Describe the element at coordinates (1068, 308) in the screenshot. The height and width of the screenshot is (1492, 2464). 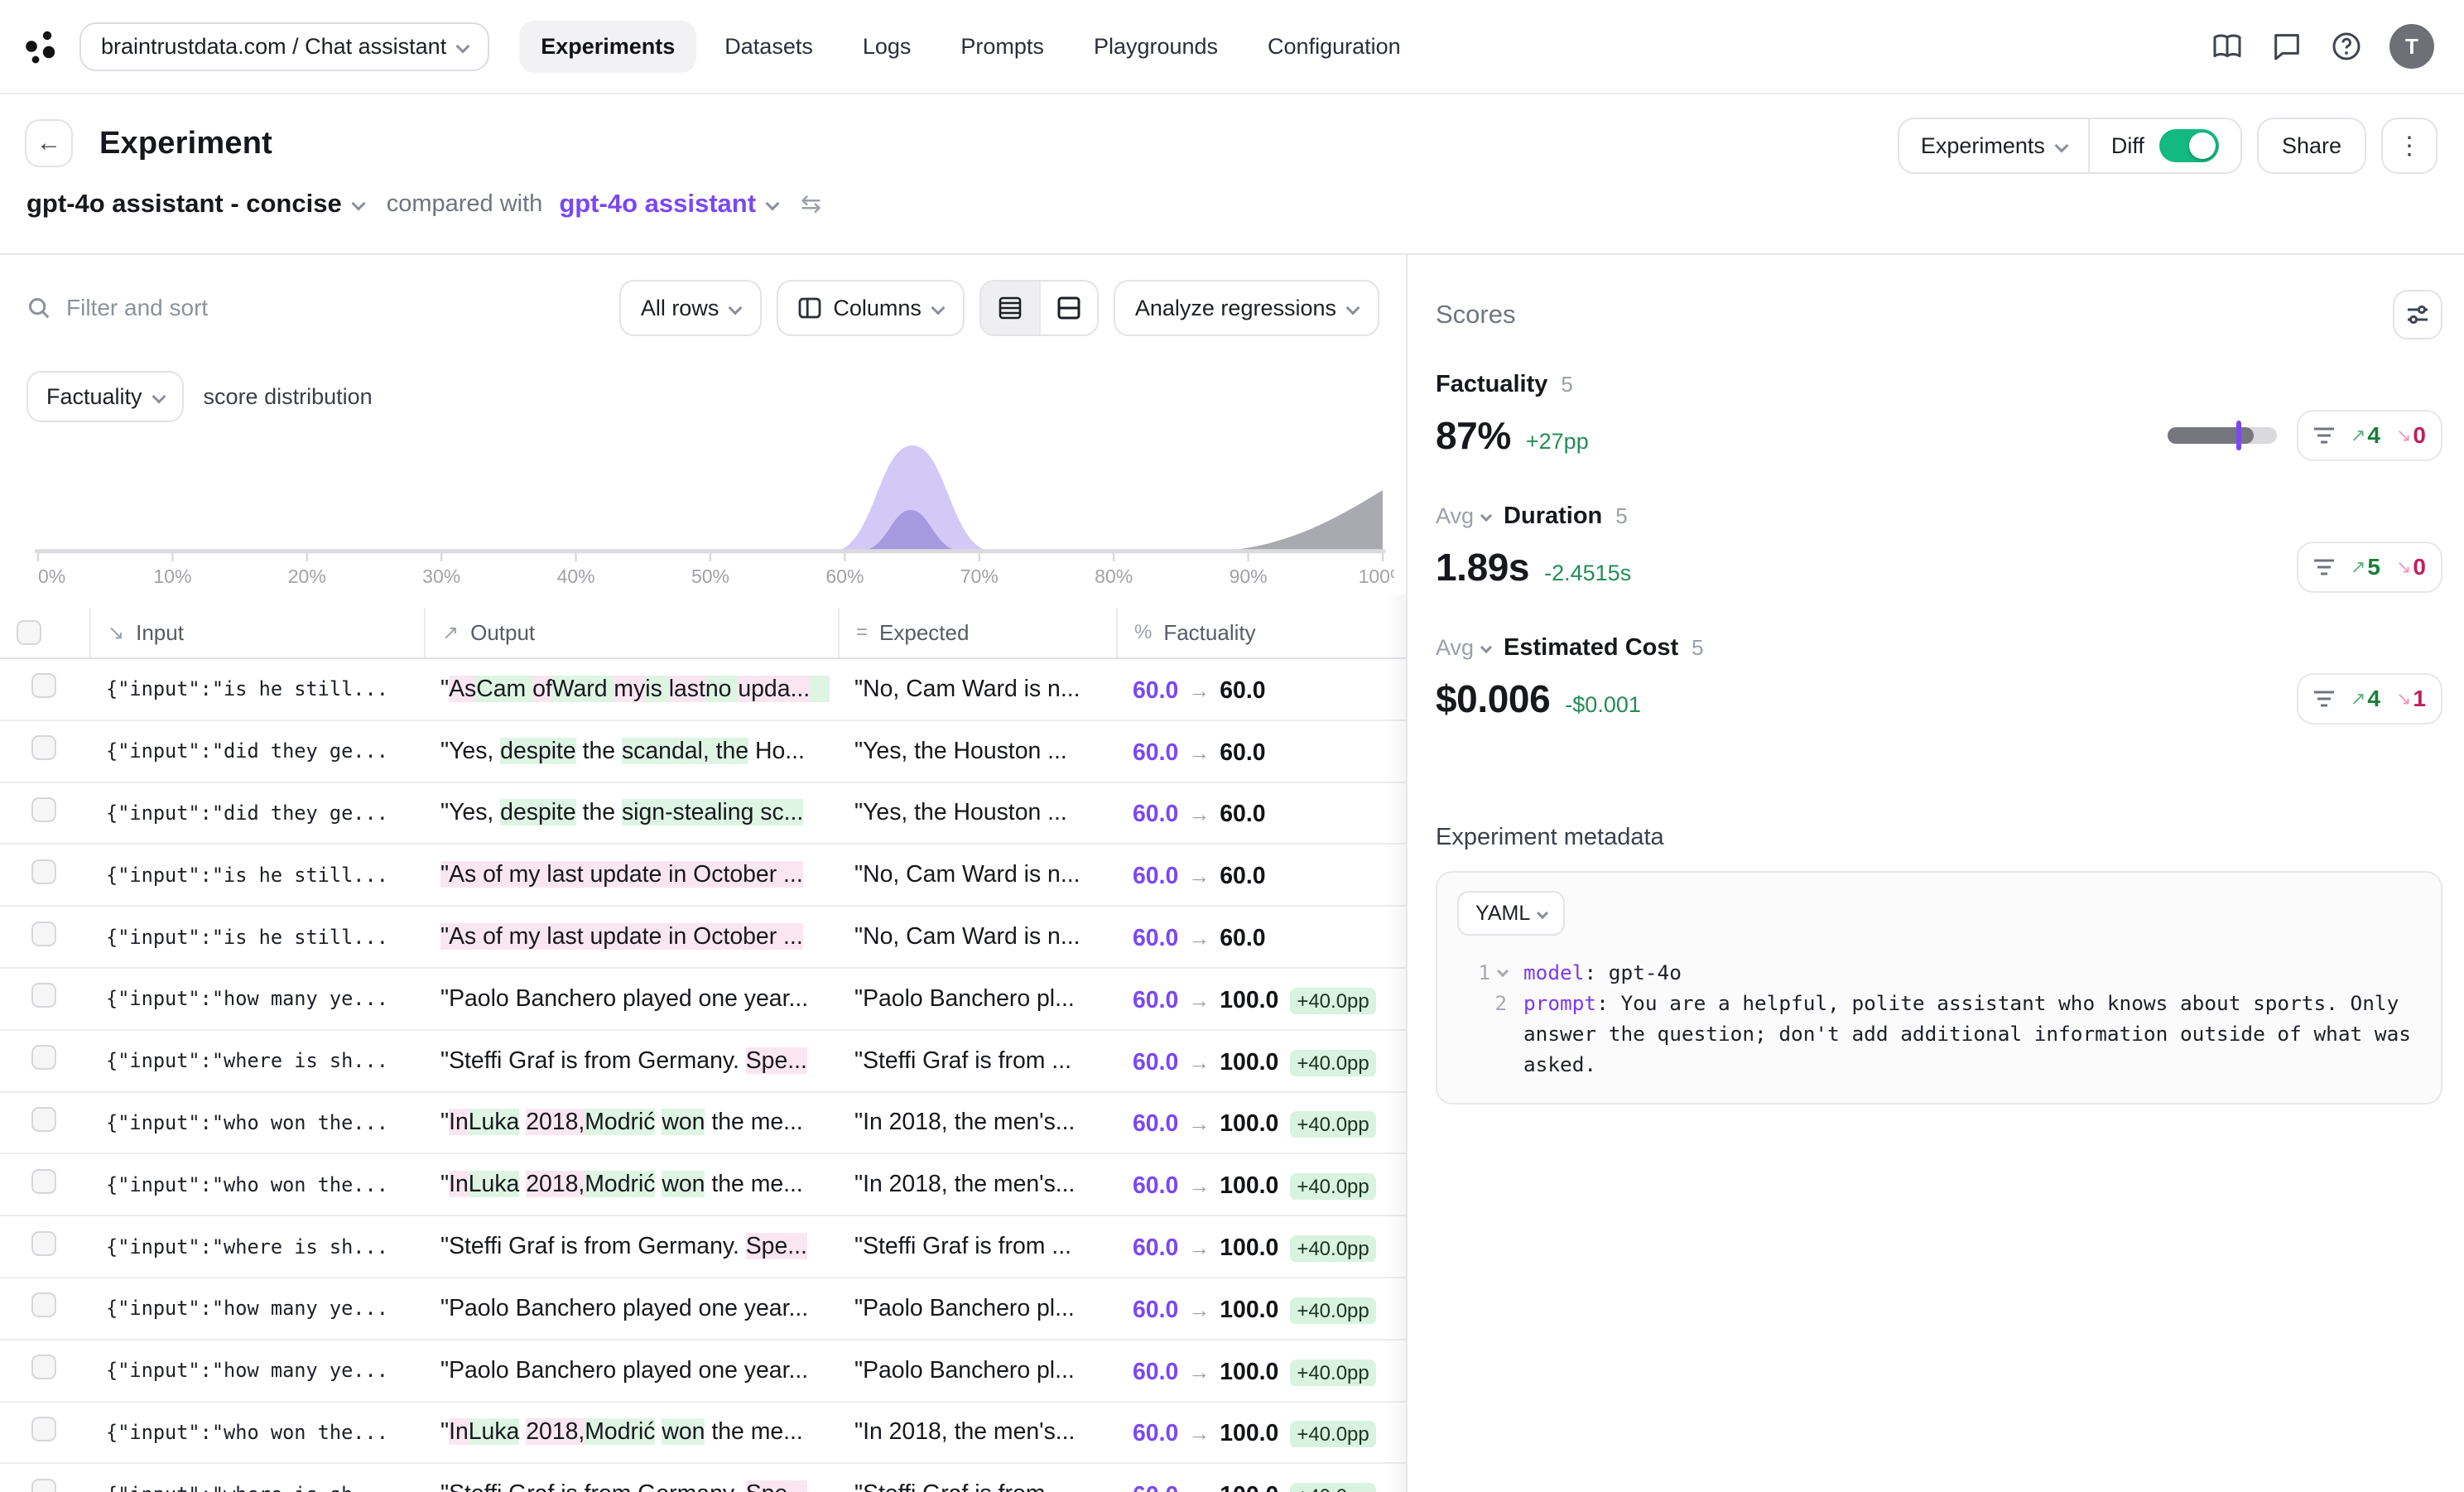
I see `split-view-button` at that location.